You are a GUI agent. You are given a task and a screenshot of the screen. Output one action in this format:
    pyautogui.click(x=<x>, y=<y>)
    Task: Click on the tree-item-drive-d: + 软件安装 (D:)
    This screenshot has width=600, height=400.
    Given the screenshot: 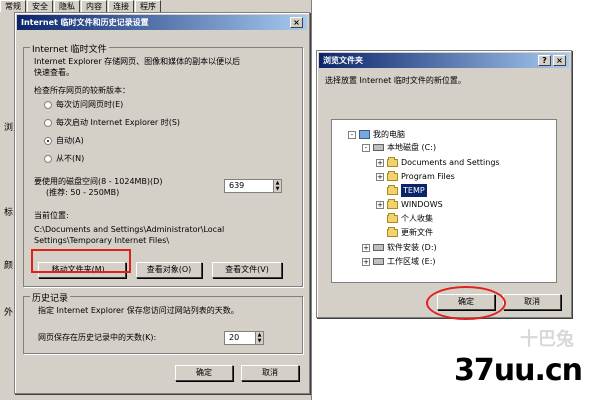 What is the action you would take?
    pyautogui.click(x=399, y=247)
    